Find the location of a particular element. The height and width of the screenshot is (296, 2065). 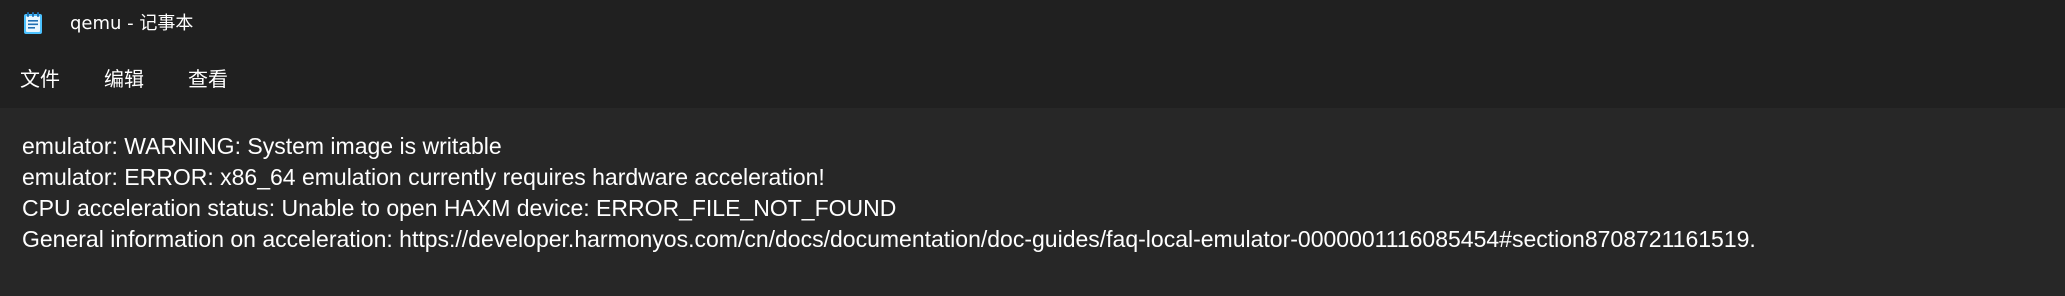

menu-file: 文件 is located at coordinates (40, 79).